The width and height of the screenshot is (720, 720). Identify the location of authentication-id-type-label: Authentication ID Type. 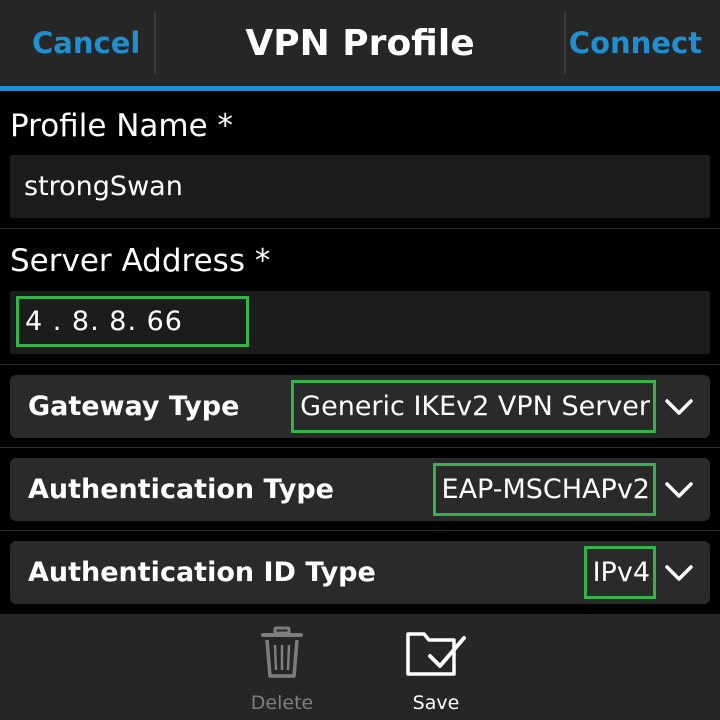
(202, 572).